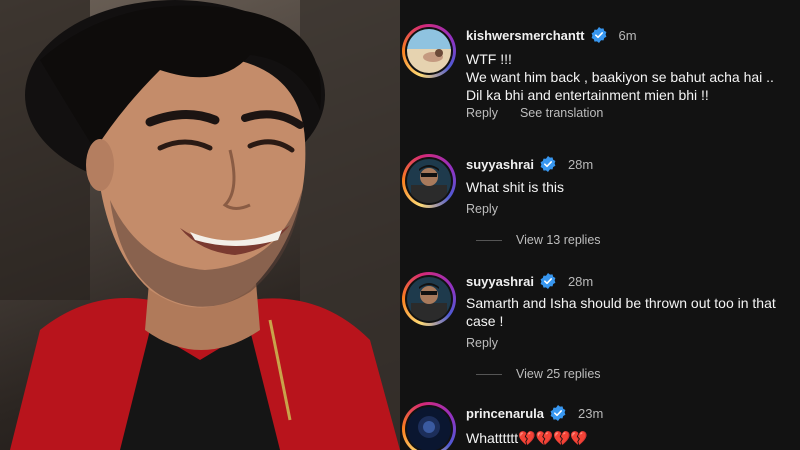 The width and height of the screenshot is (800, 450). I want to click on view-replies-button: View 13 replies, so click(538, 240).